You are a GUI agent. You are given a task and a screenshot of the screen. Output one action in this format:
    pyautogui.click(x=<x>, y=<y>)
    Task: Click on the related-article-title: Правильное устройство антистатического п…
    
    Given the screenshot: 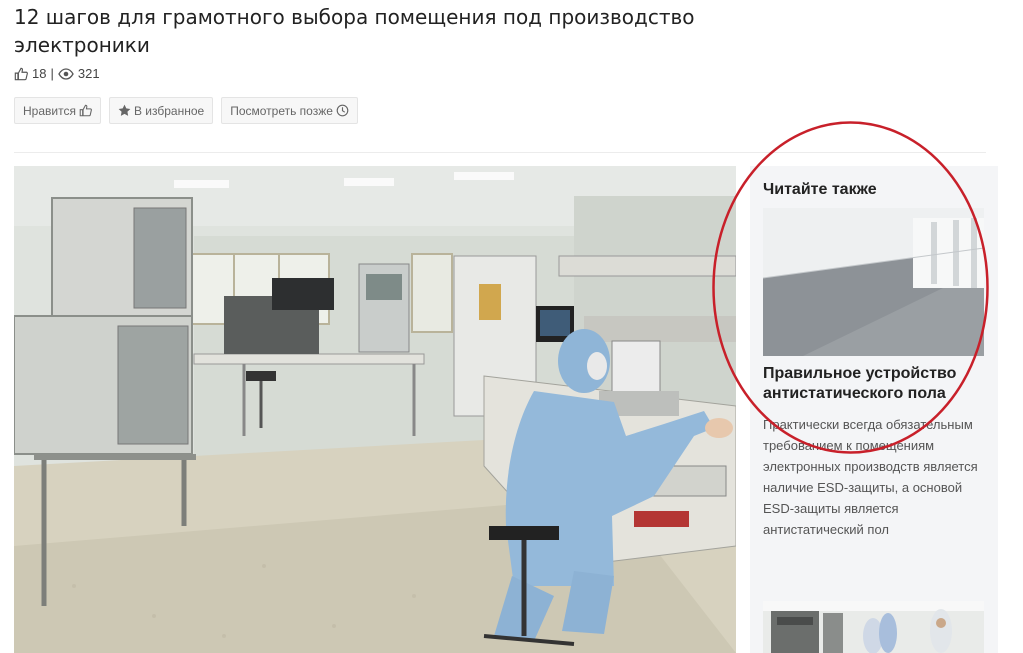 What is the action you would take?
    pyautogui.click(x=875, y=384)
    